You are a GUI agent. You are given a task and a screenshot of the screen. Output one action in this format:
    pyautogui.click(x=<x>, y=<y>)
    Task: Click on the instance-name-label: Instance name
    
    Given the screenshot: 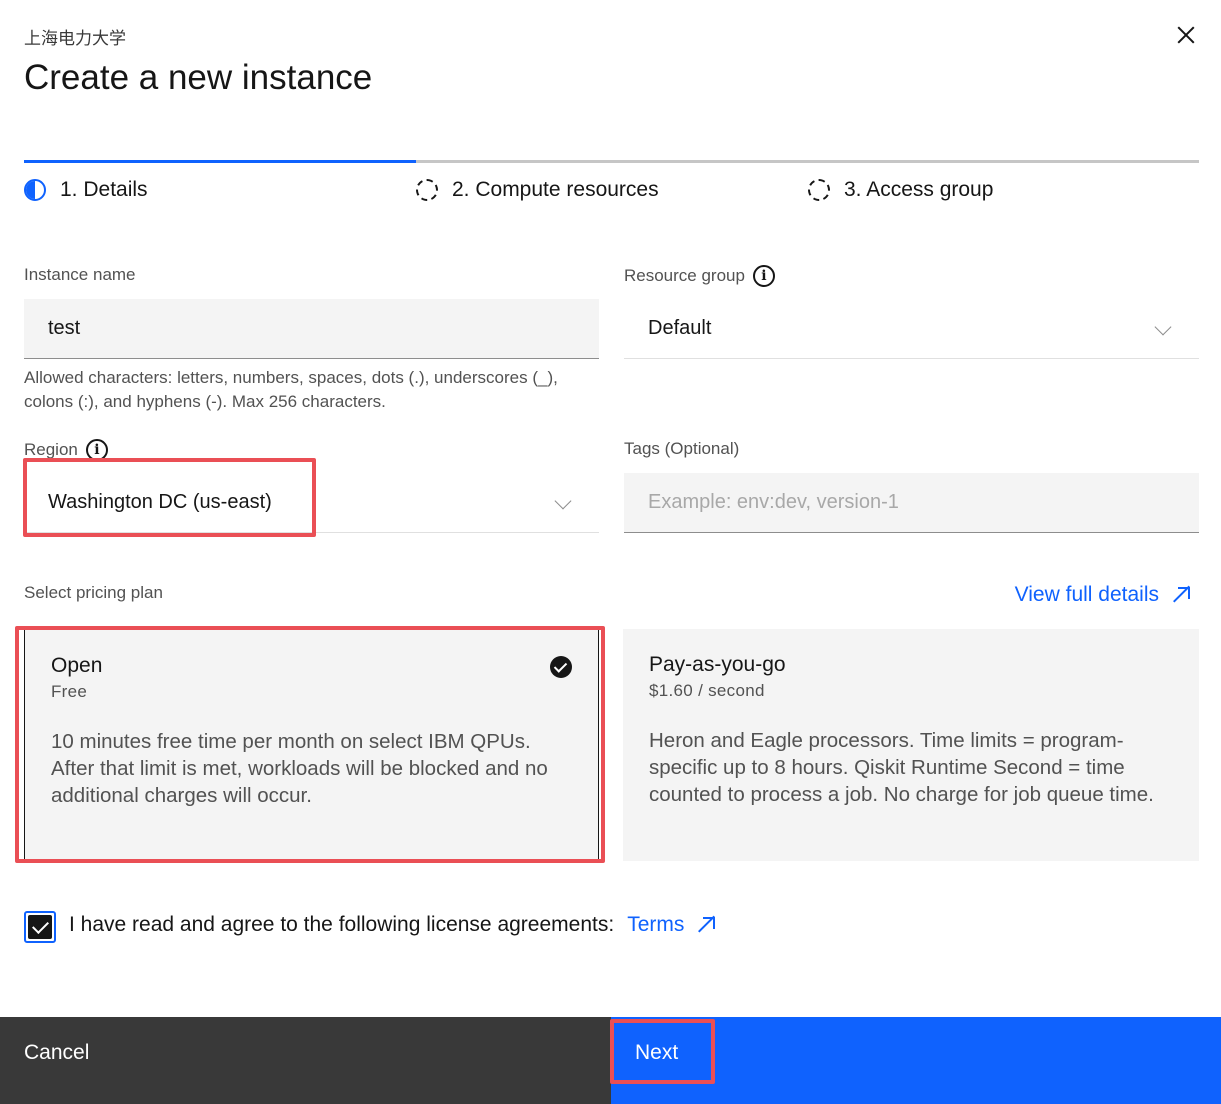 What is the action you would take?
    pyautogui.click(x=80, y=274)
    